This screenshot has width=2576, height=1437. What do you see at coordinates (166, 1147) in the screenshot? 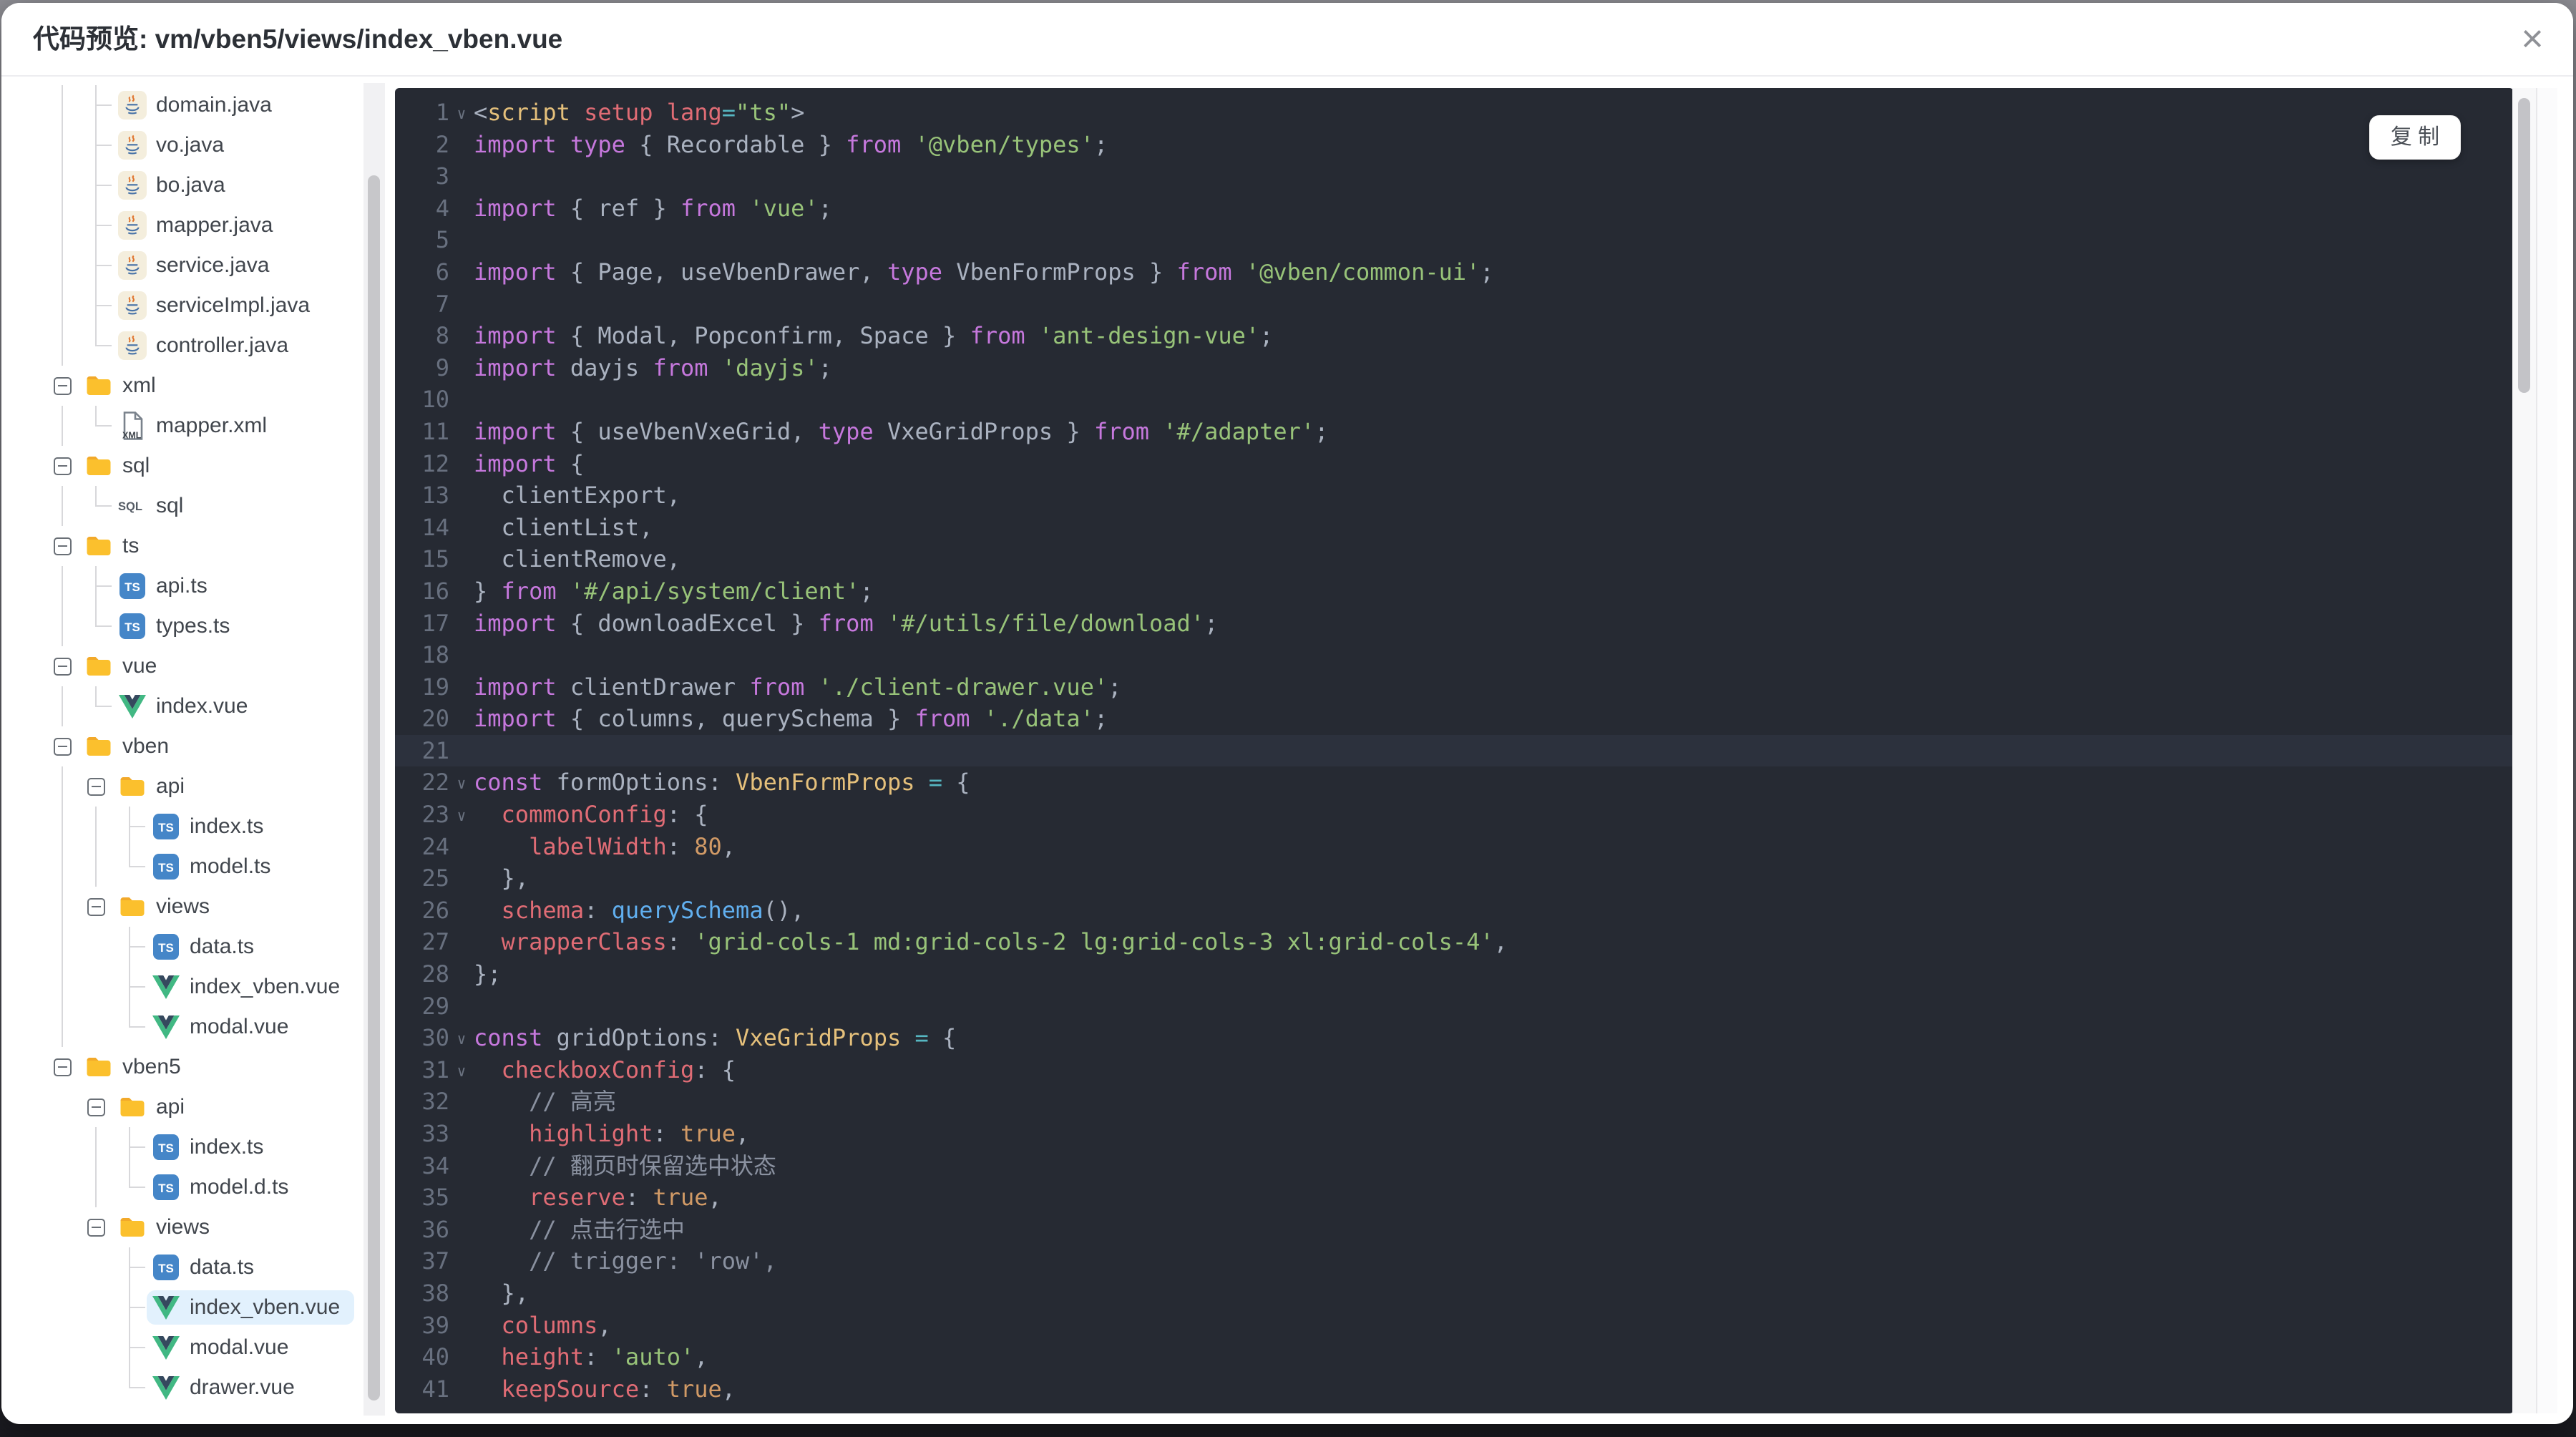
I see `ts-icon: TS` at bounding box center [166, 1147].